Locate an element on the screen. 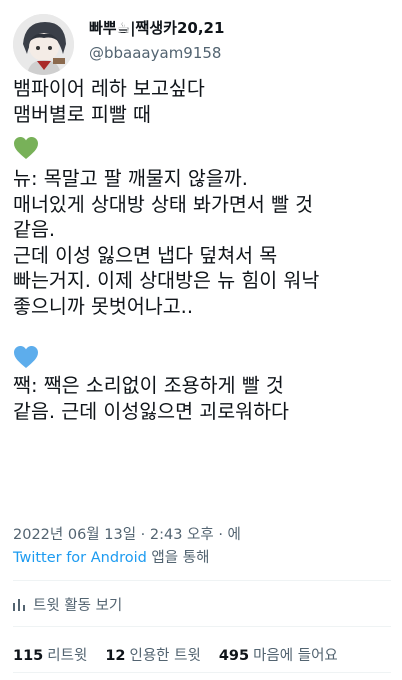 The image size is (402, 680). likes-count: 495 is located at coordinates (234, 656).